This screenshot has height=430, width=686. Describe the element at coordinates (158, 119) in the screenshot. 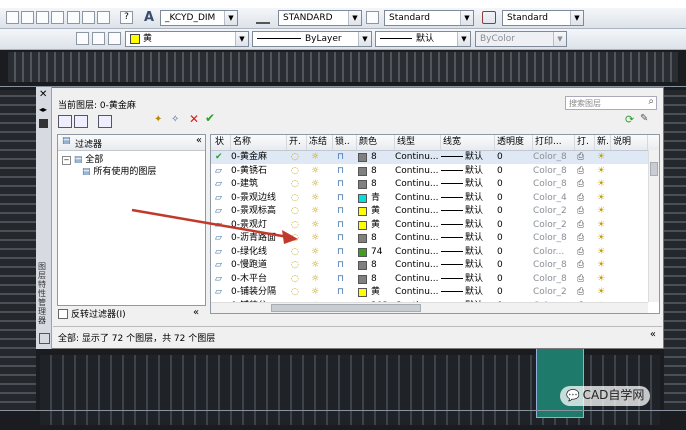

I see `new-layer-icon: ✦` at that location.